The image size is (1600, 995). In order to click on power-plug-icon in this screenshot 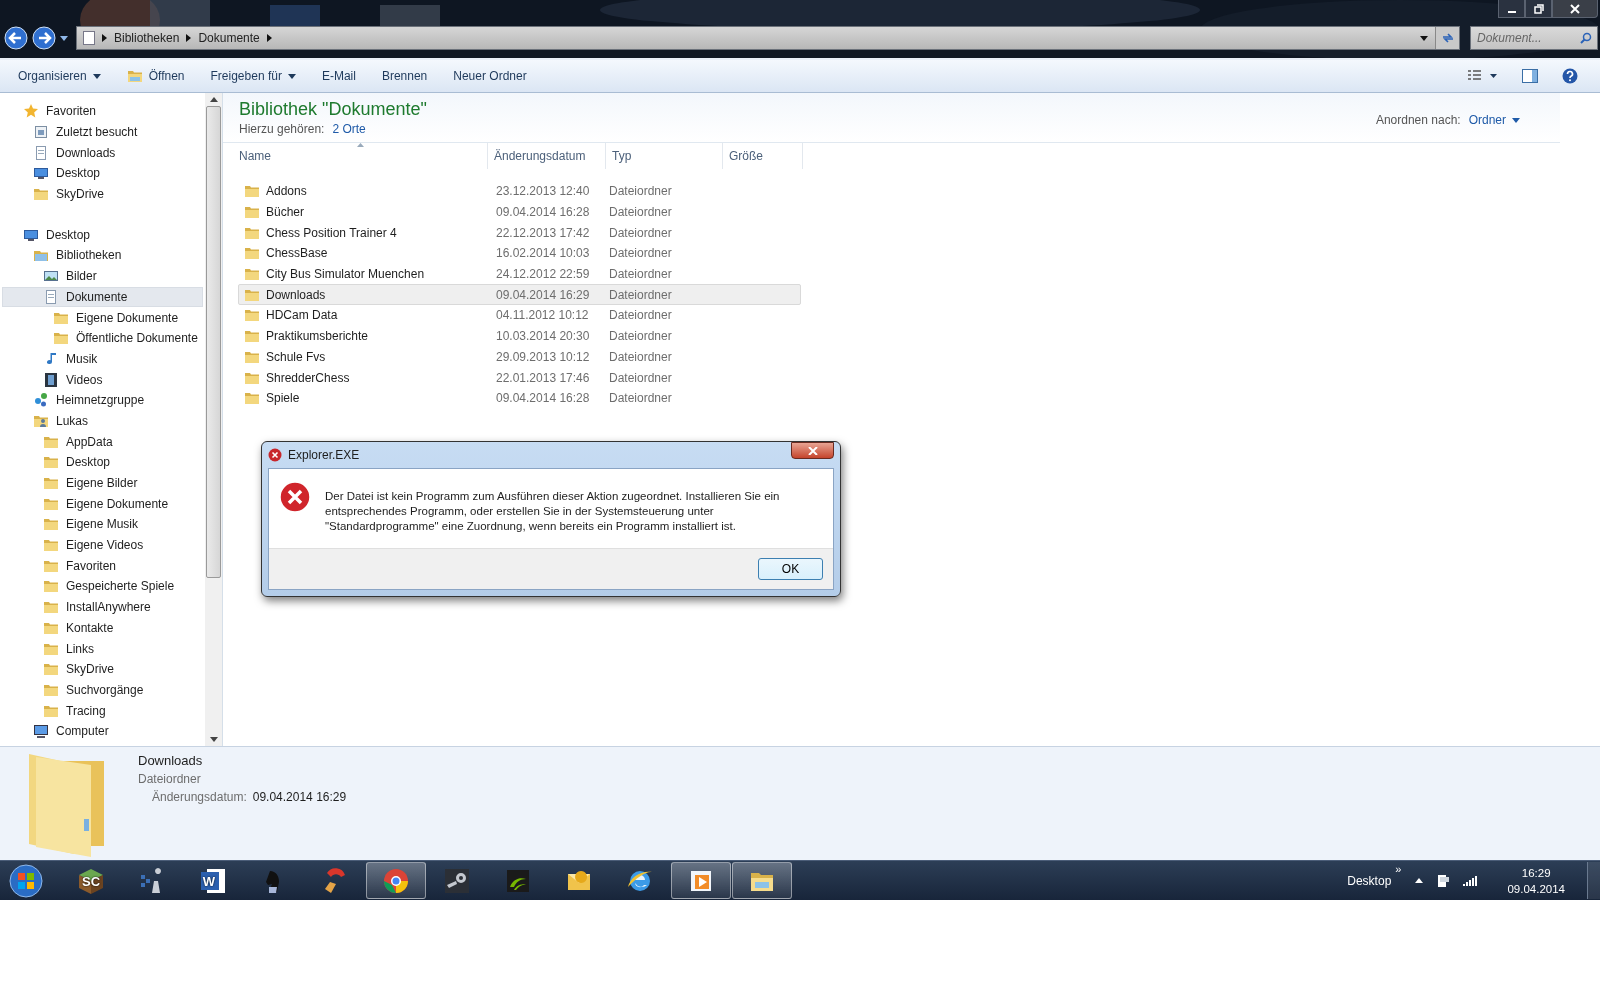, I will do `click(1443, 880)`.